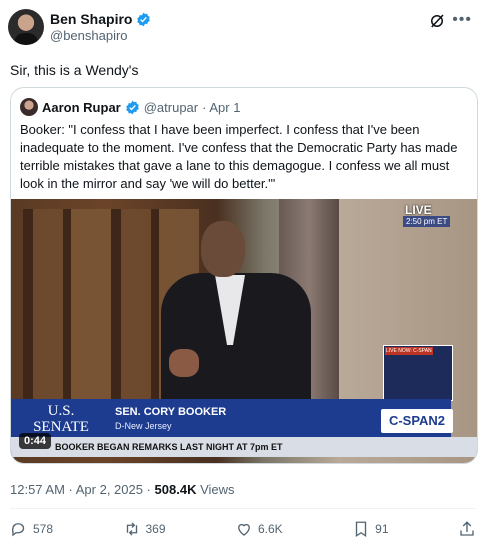 This screenshot has width=484, height=546. What do you see at coordinates (270, 529) in the screenshot?
I see `like-count: 6.6K` at bounding box center [270, 529].